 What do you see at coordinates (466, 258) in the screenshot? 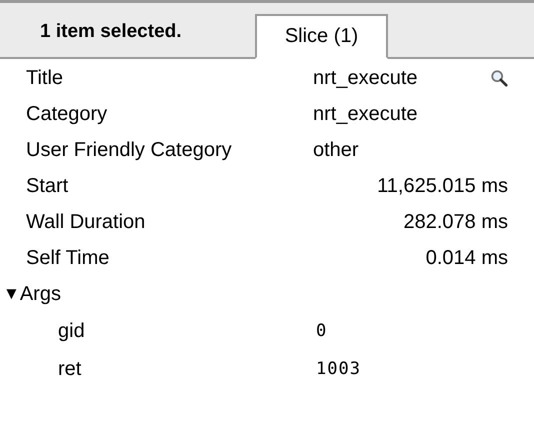
I see `property-value: 0.014 ms` at bounding box center [466, 258].